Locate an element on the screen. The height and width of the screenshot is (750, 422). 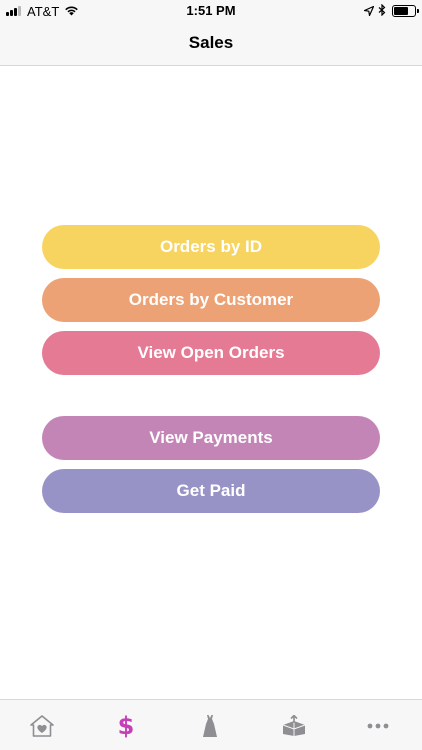
orders-by-id-button: Orders by ID is located at coordinates (211, 247).